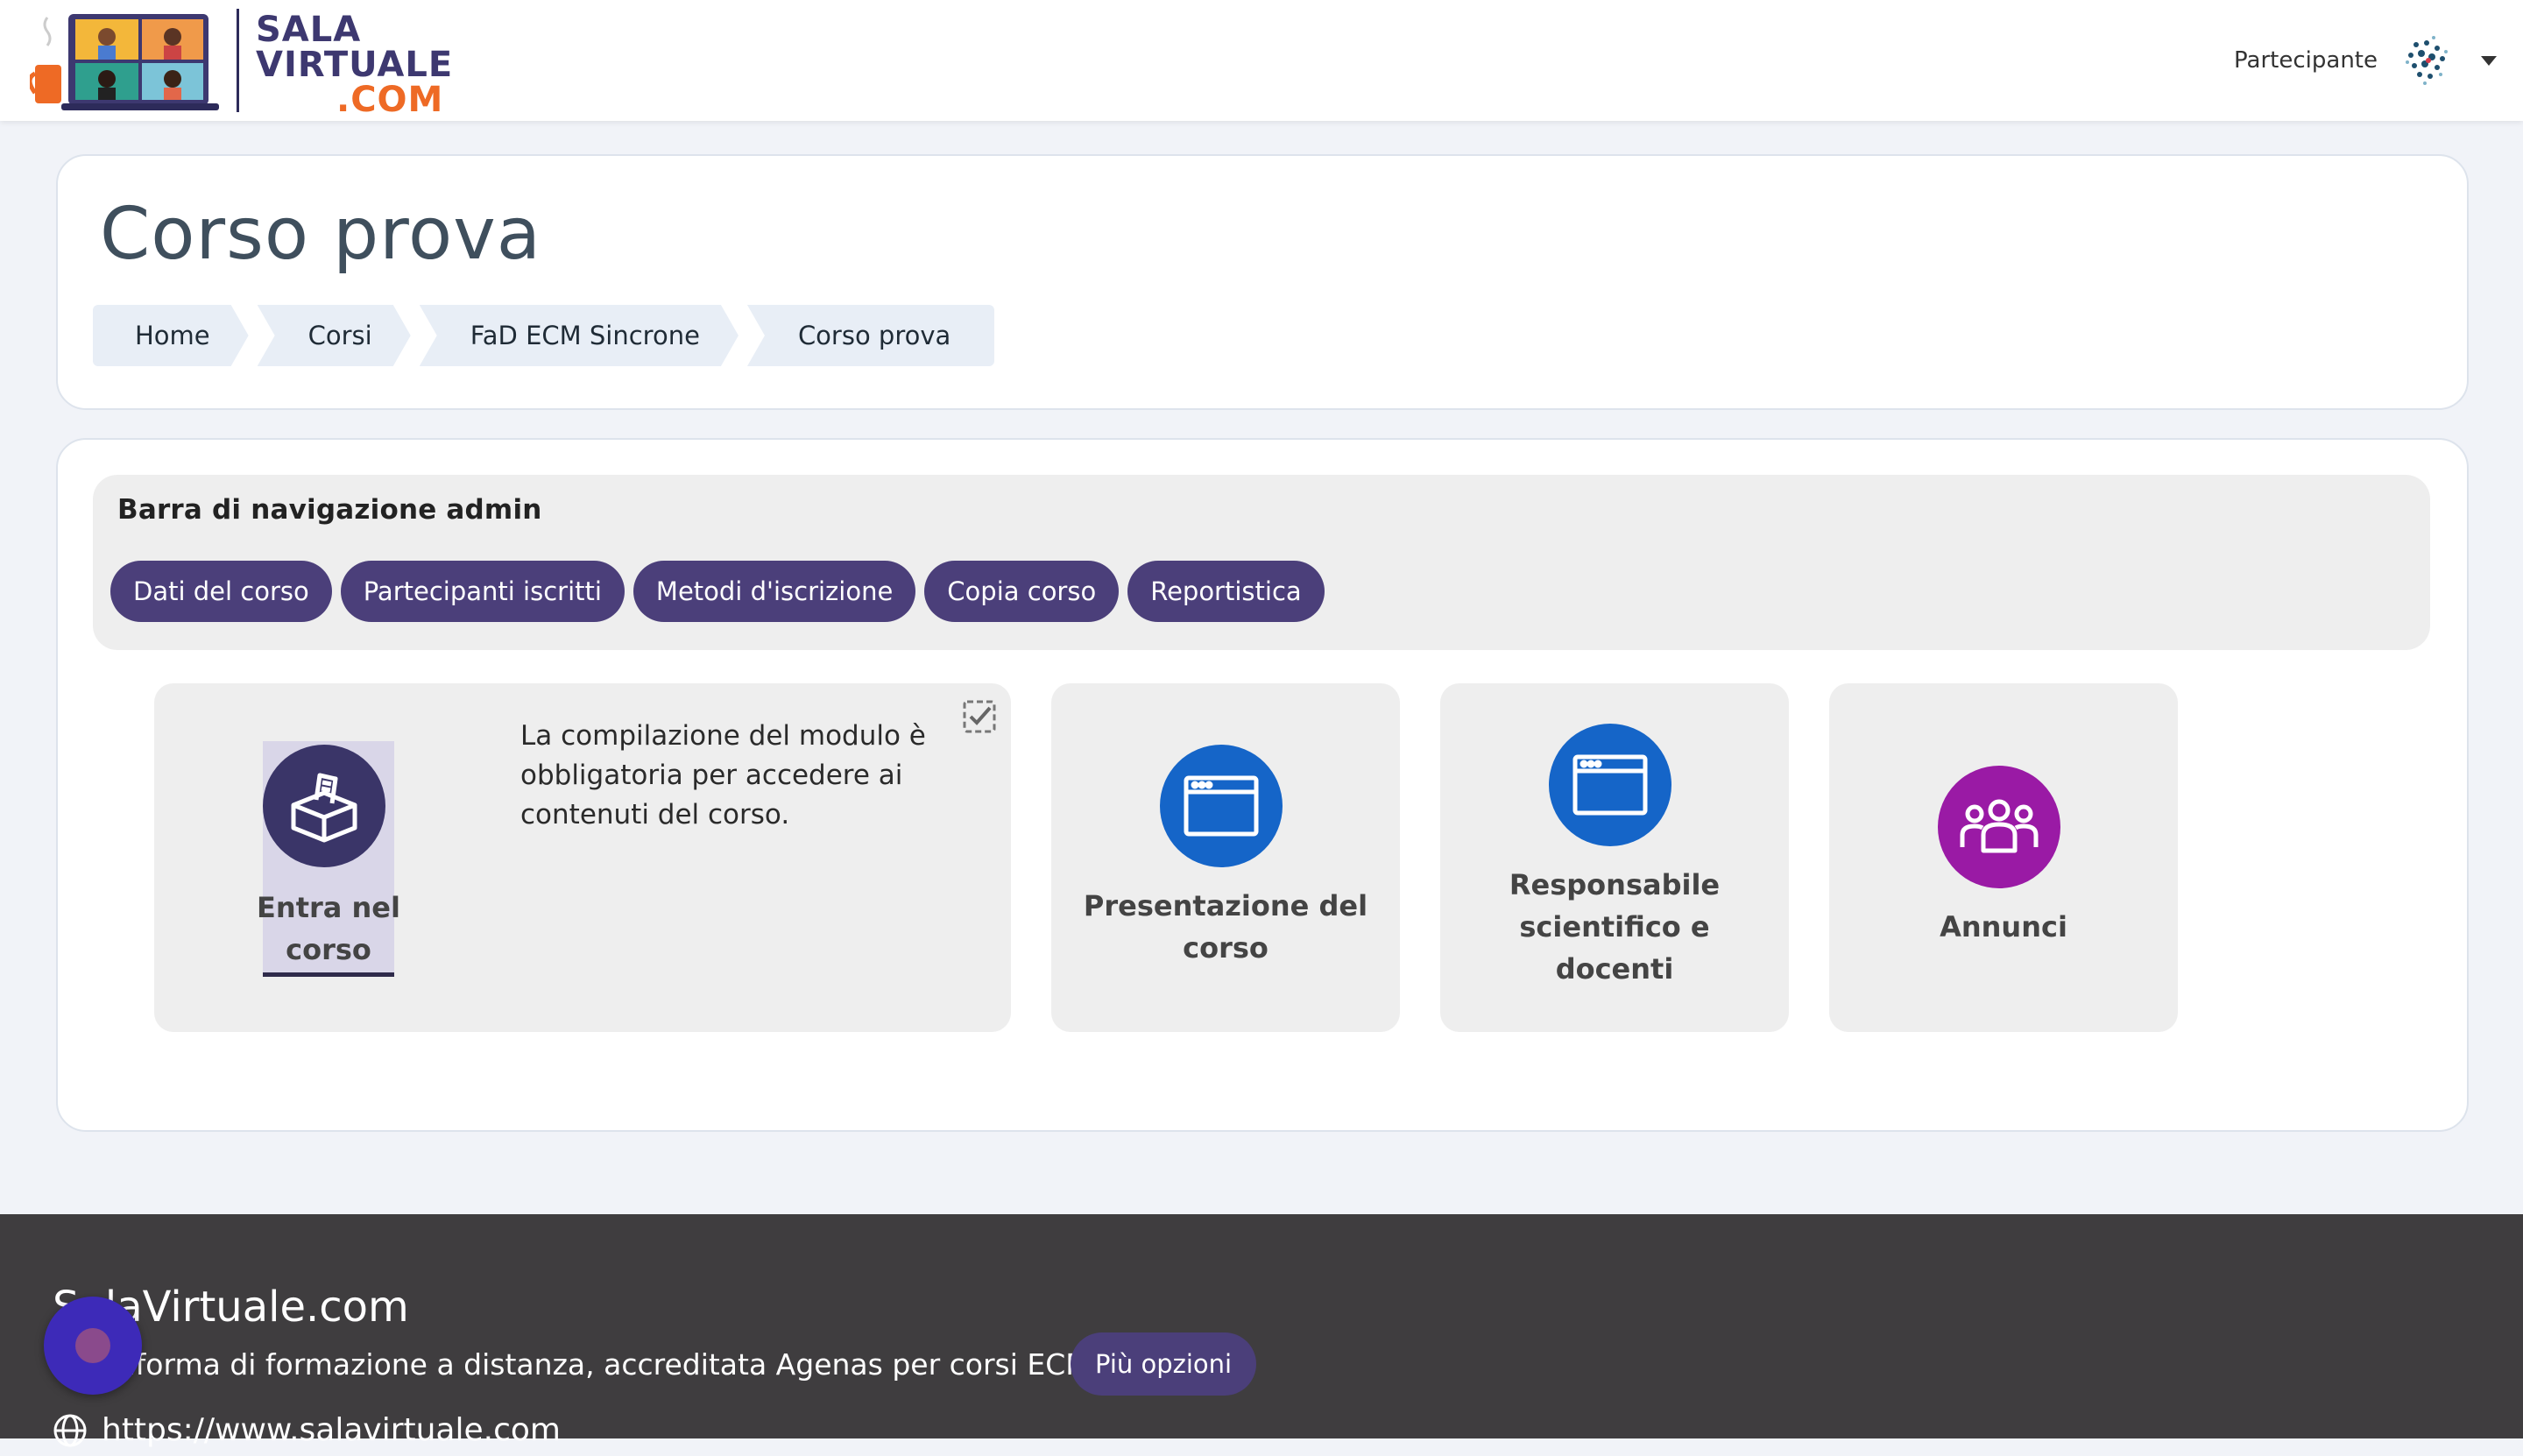 The image size is (2523, 1456). What do you see at coordinates (328, 928) in the screenshot?
I see `enter-course-label: Entra nel corso` at bounding box center [328, 928].